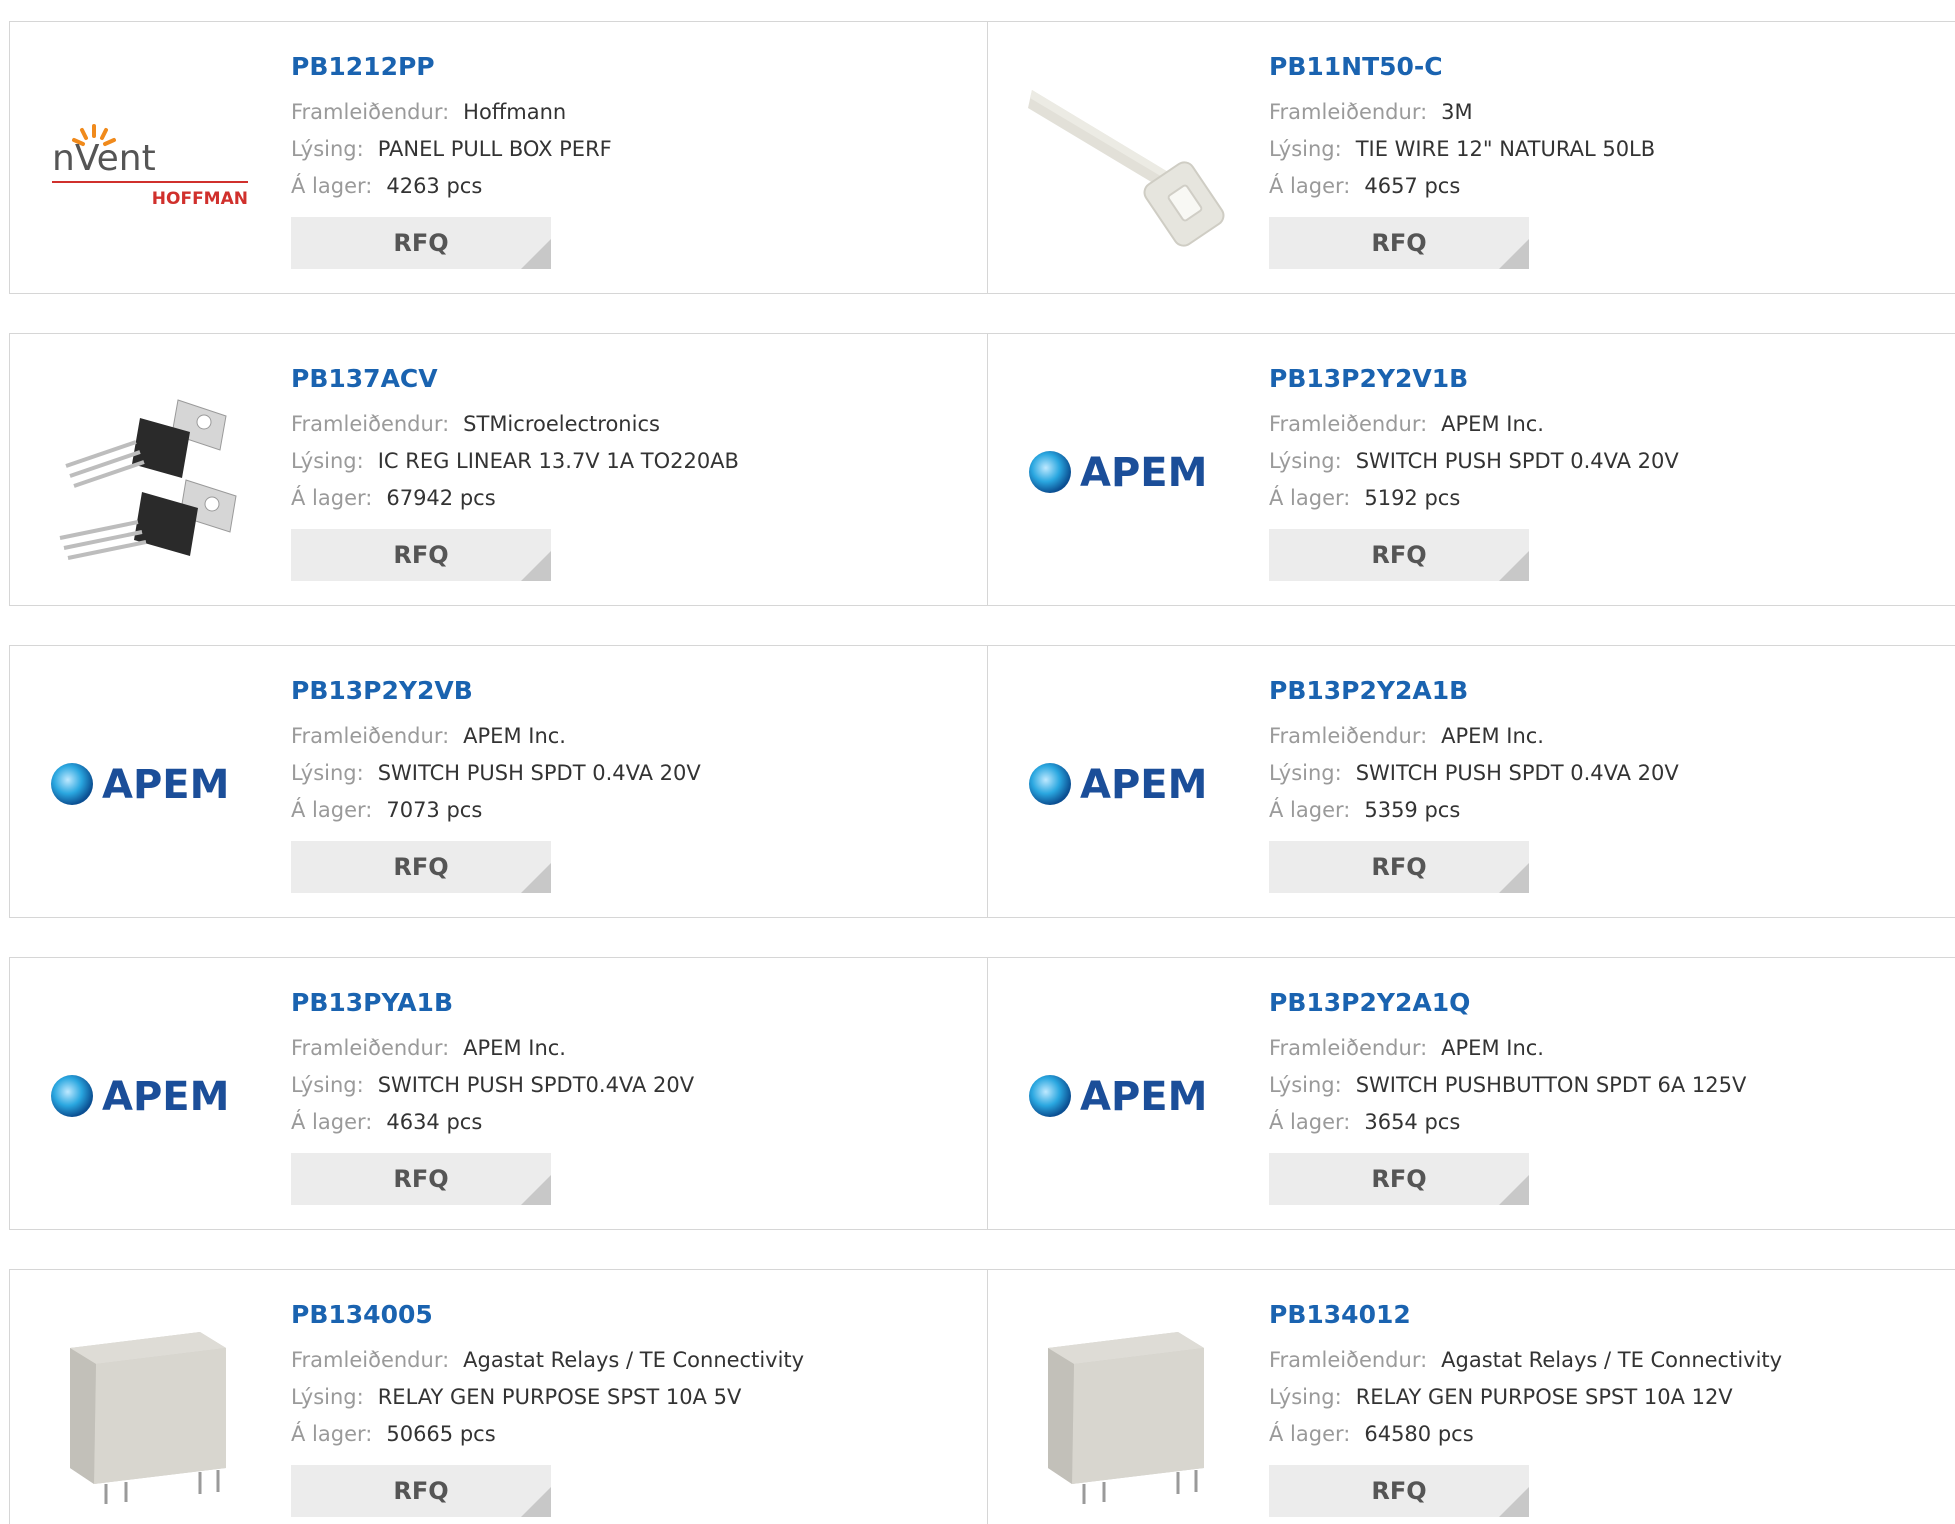 The height and width of the screenshot is (1524, 1955). What do you see at coordinates (558, 461) in the screenshot?
I see `description-value: IC REG LINEAR 13.7V 1A TO220AB` at bounding box center [558, 461].